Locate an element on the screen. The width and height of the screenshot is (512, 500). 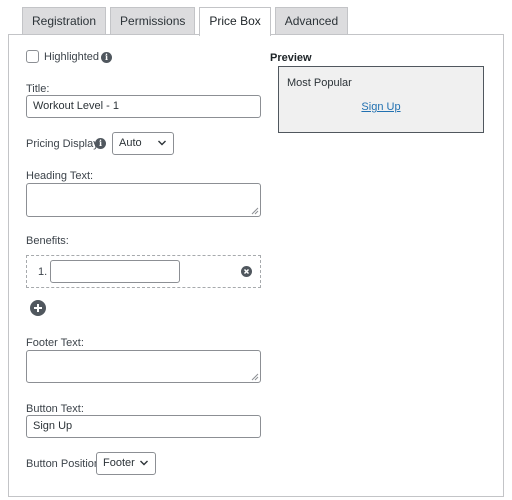
benefits-label: Benefits: is located at coordinates (47, 241).